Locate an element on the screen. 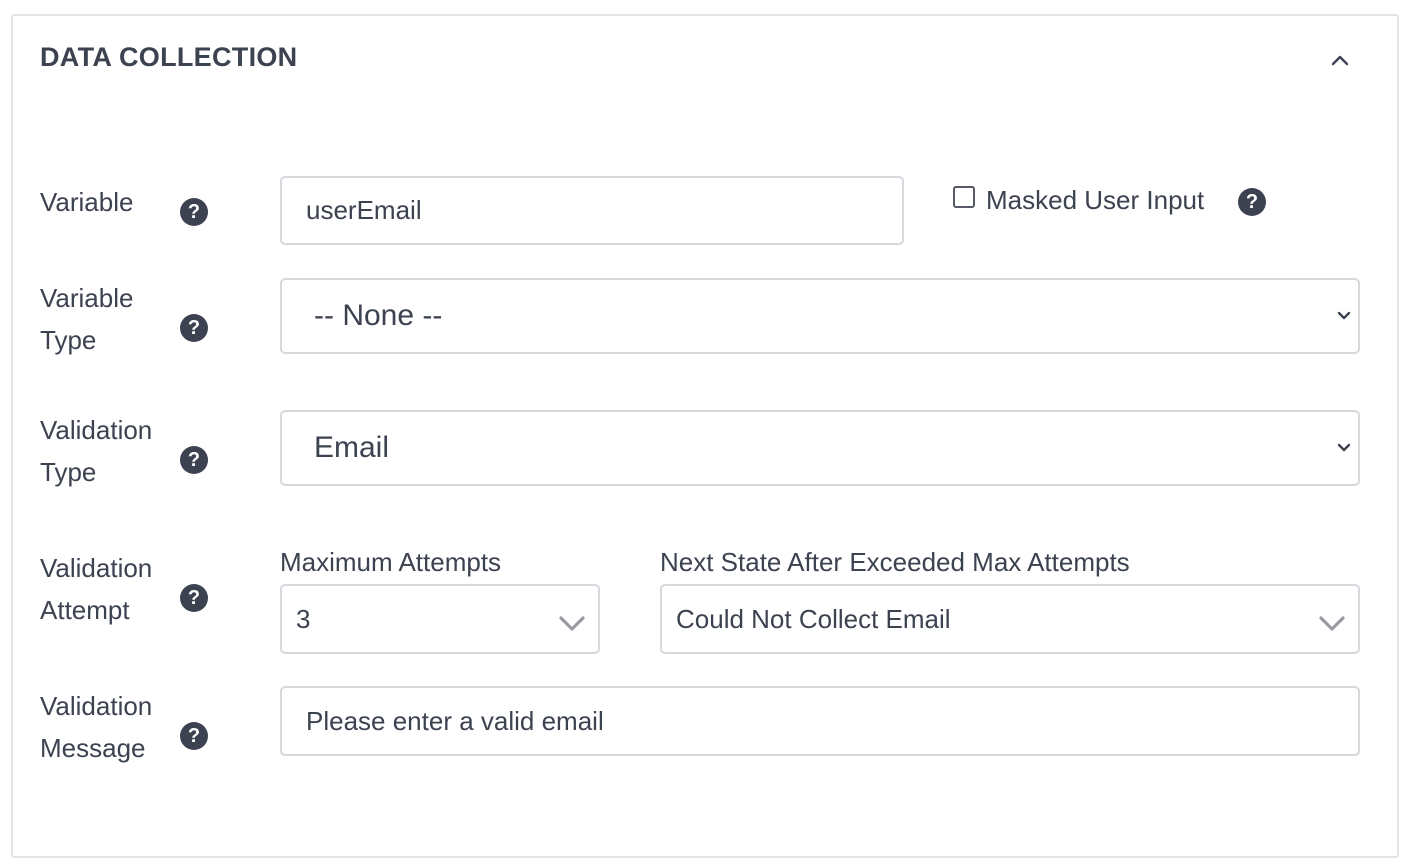 This screenshot has height=868, width=1408. maximum-attempts-selected: 3 is located at coordinates (303, 618).